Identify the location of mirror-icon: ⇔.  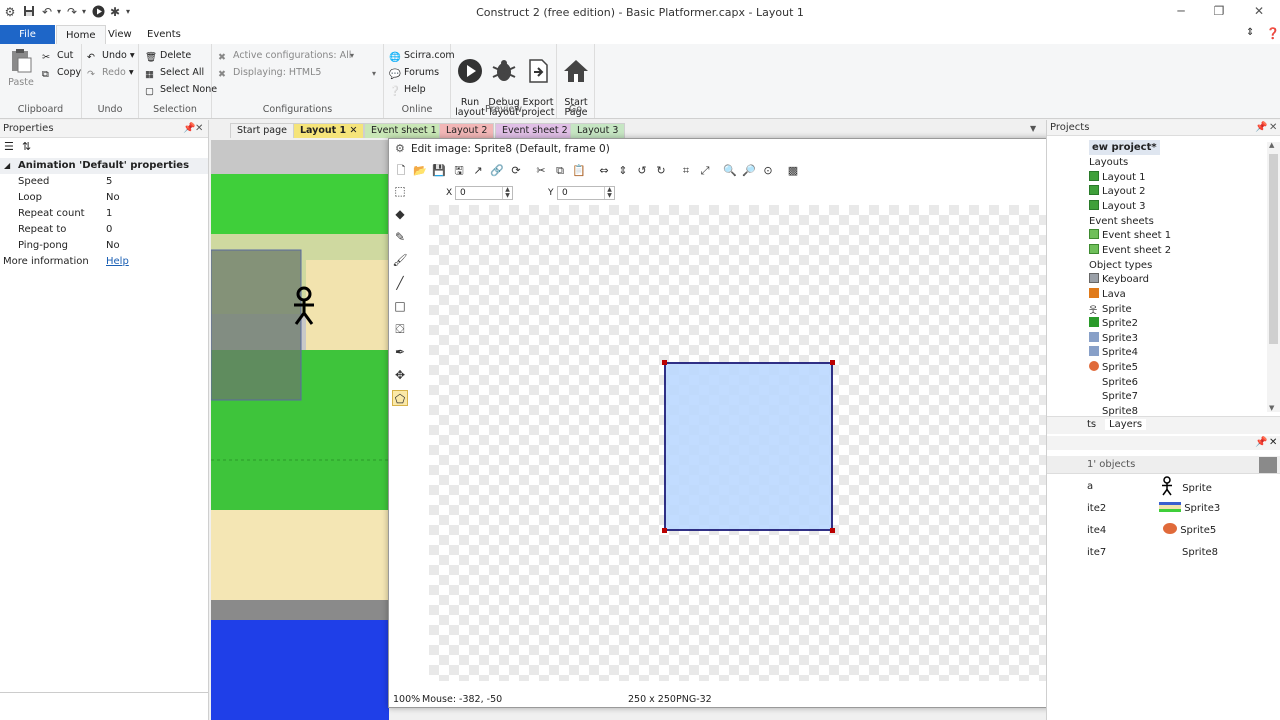
(604, 171).